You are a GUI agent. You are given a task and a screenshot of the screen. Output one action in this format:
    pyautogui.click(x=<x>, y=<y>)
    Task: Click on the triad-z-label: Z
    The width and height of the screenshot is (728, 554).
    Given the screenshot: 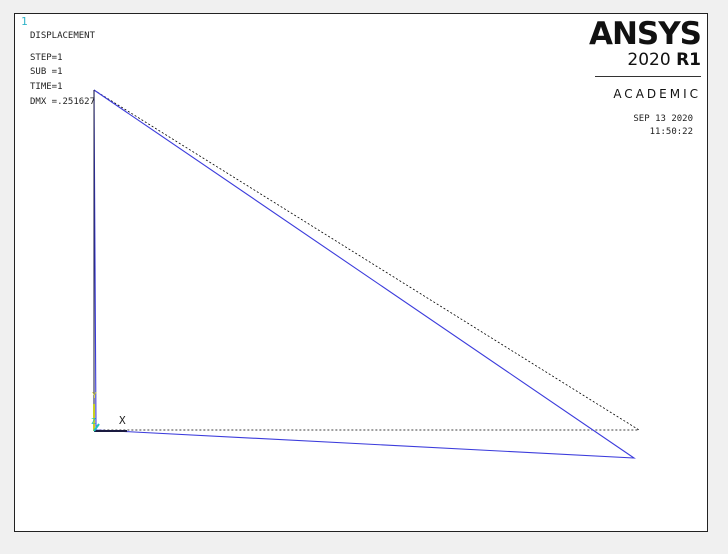 What is the action you would take?
    pyautogui.click(x=93, y=421)
    